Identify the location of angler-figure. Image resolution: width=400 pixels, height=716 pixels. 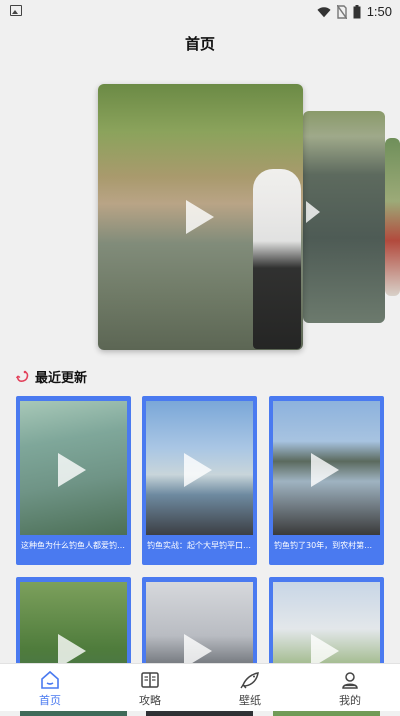
(277, 259).